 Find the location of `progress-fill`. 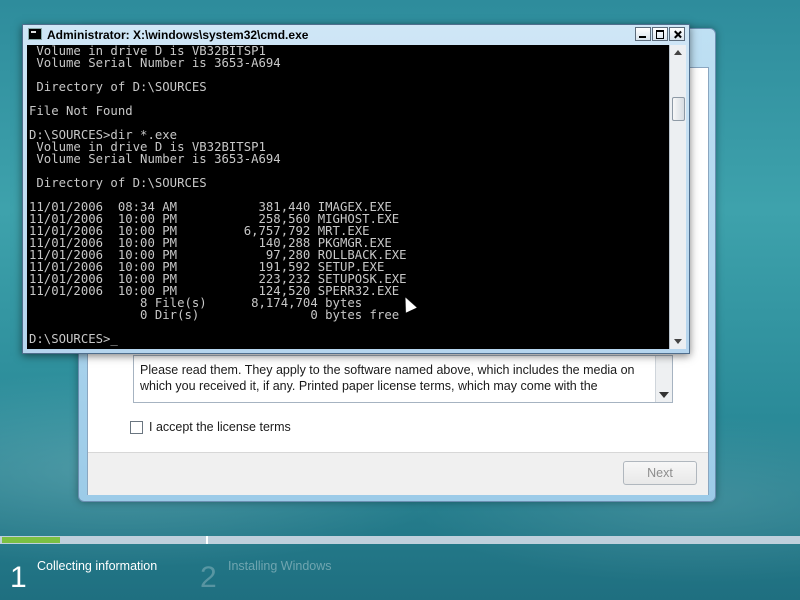

progress-fill is located at coordinates (31, 540).